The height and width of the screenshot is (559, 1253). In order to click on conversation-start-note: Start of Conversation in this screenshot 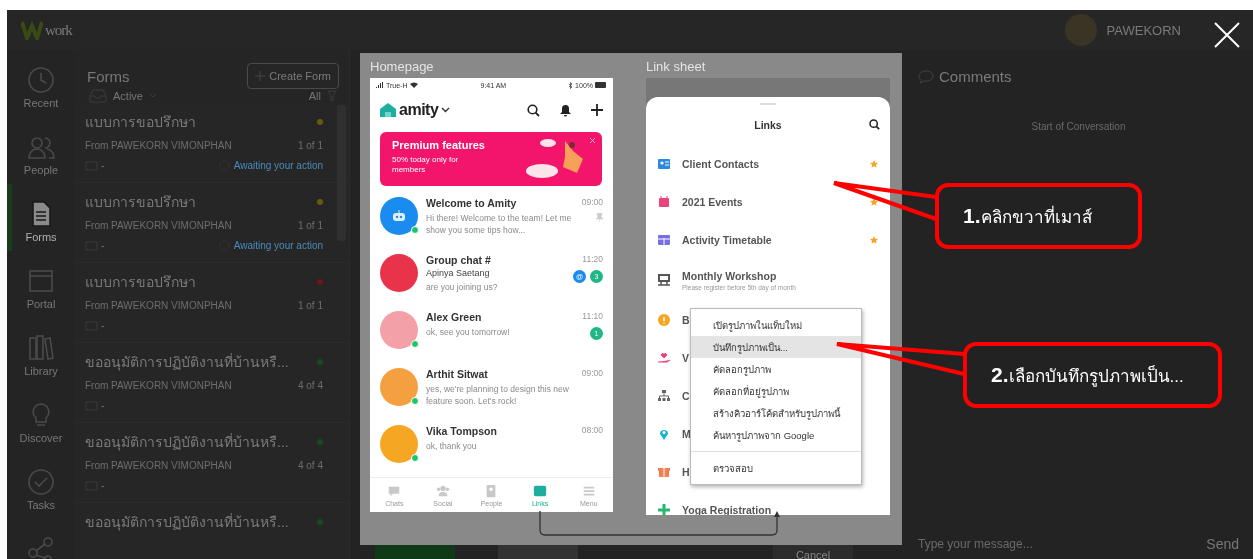, I will do `click(1078, 126)`.